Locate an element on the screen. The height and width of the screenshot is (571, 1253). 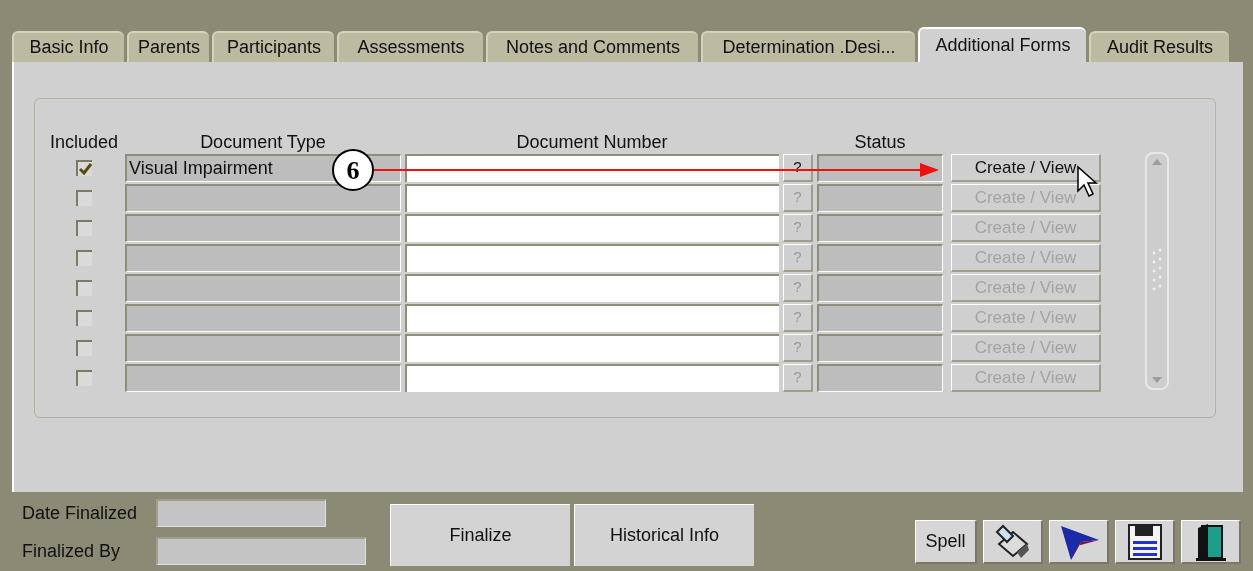
tab: Audit Results is located at coordinates (1159, 46).